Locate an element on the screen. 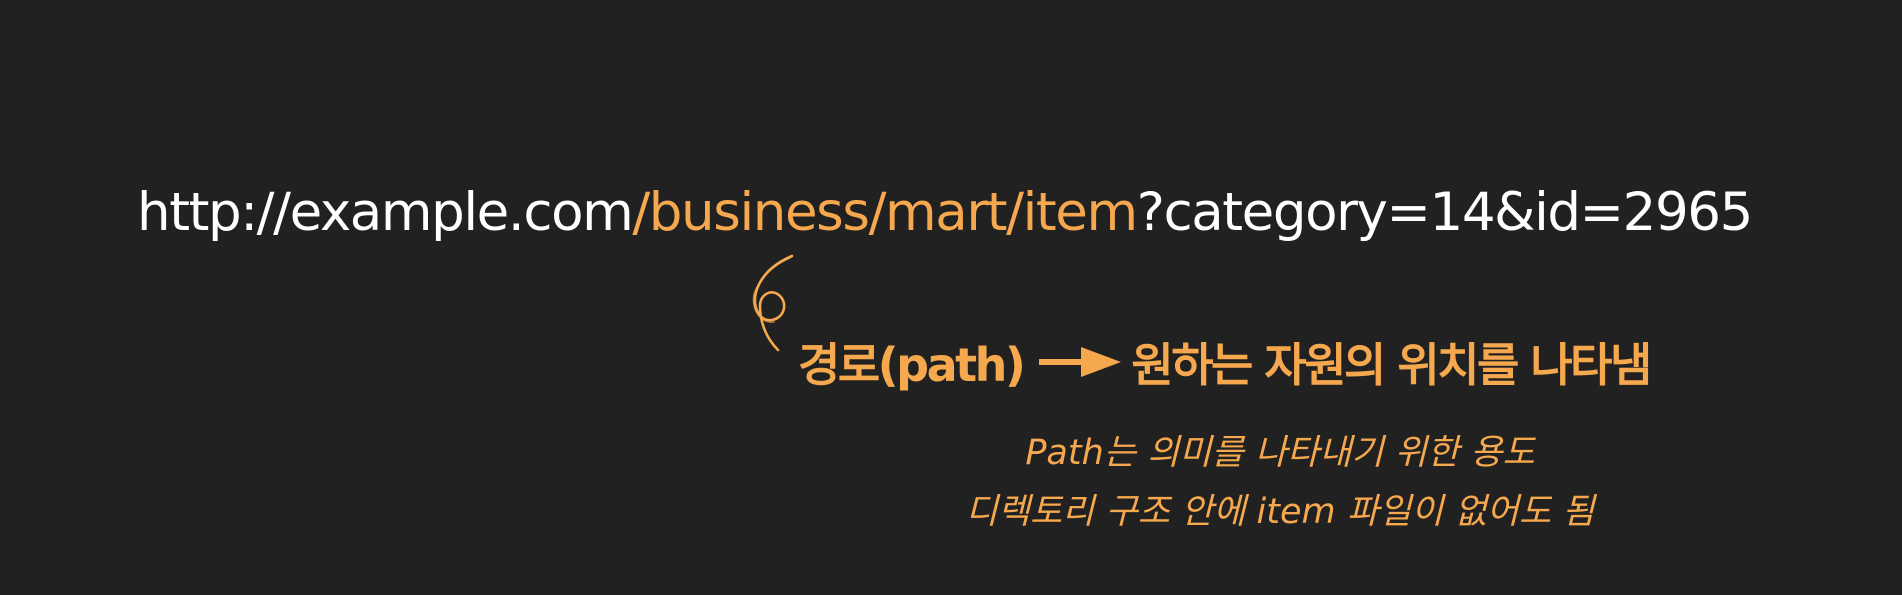 This screenshot has height=595, width=1902. curved-arrow-icon is located at coordinates (773, 303).